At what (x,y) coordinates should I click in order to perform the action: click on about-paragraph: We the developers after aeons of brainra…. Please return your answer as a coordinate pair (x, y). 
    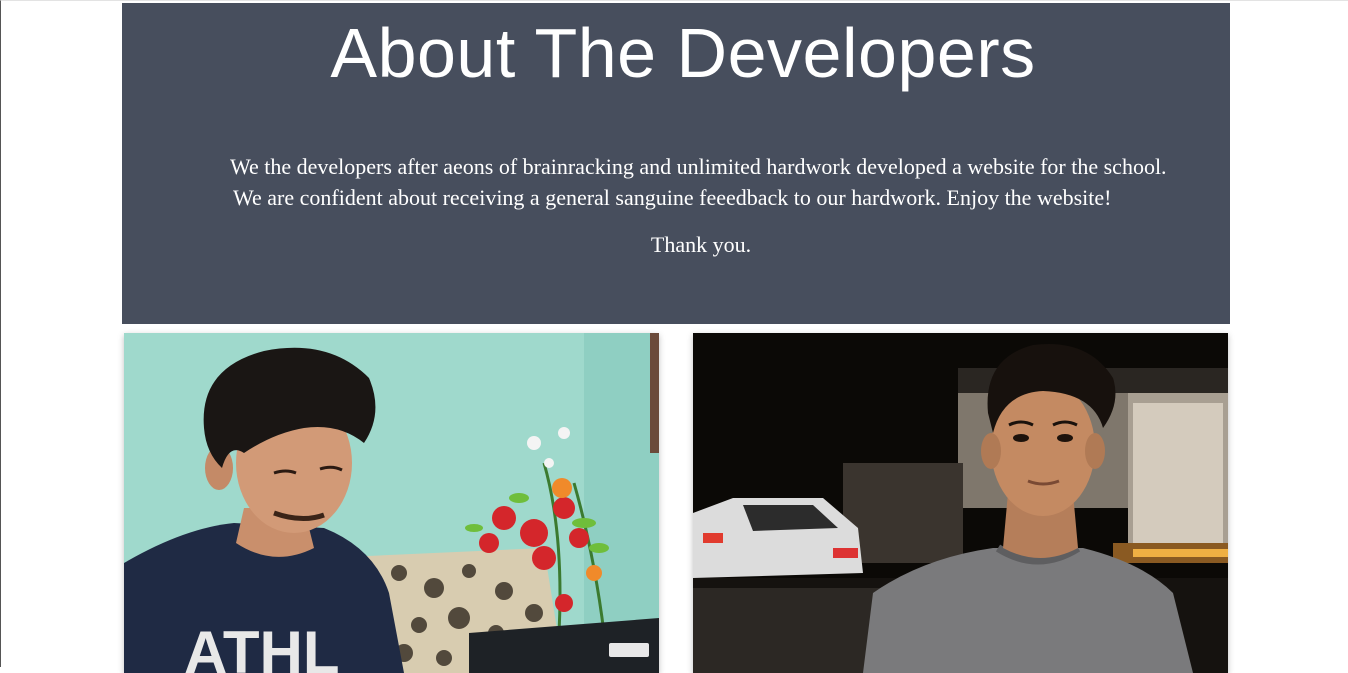
    Looking at the image, I should click on (710, 182).